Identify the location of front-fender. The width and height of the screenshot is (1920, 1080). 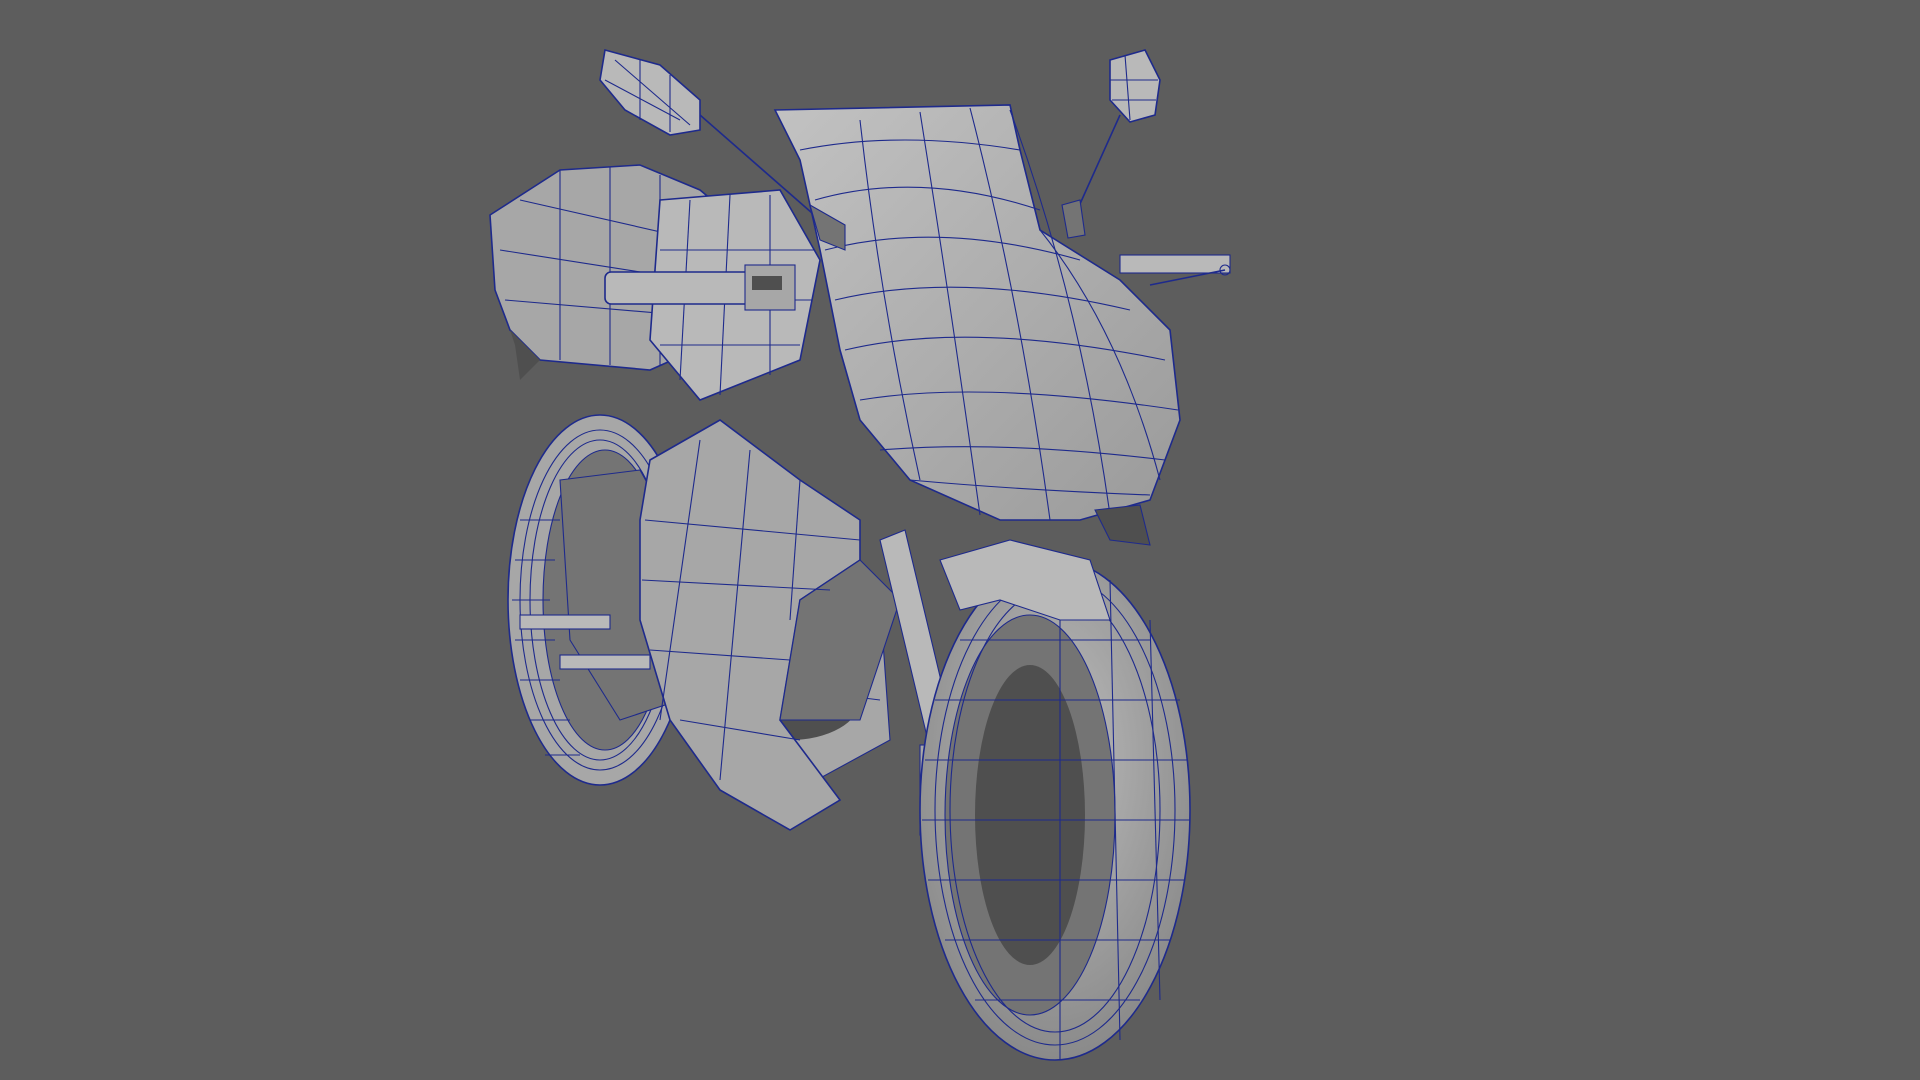
(1025, 580).